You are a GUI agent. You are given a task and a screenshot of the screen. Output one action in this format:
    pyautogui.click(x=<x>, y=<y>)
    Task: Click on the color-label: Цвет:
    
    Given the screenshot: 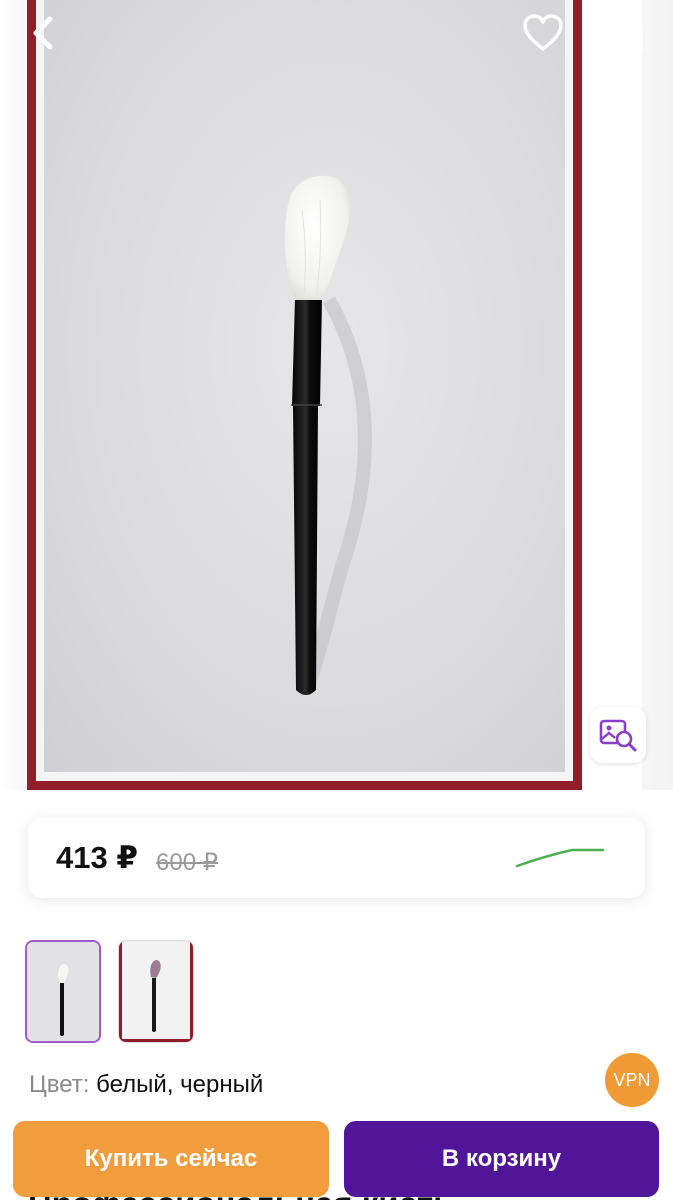 What is the action you would take?
    pyautogui.click(x=59, y=1084)
    